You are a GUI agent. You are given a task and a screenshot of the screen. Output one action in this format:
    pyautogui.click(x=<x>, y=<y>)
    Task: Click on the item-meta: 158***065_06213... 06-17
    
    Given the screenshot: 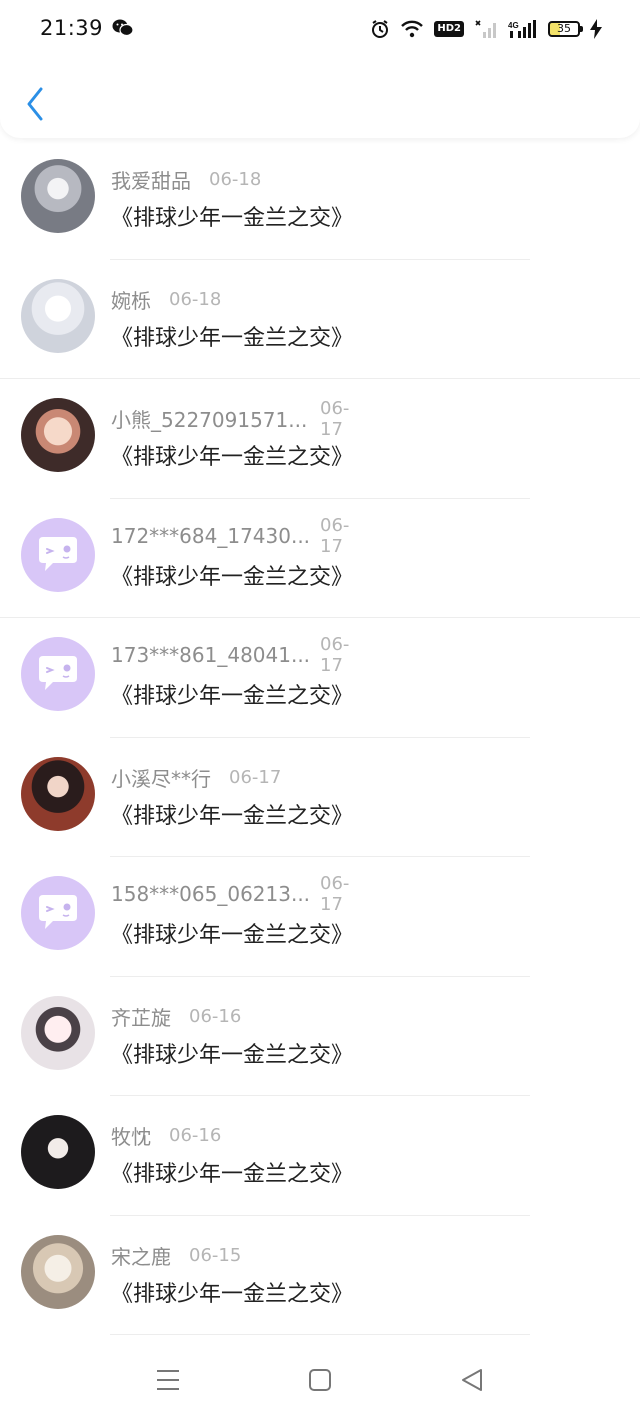 What is the action you would take?
    pyautogui.click(x=230, y=894)
    